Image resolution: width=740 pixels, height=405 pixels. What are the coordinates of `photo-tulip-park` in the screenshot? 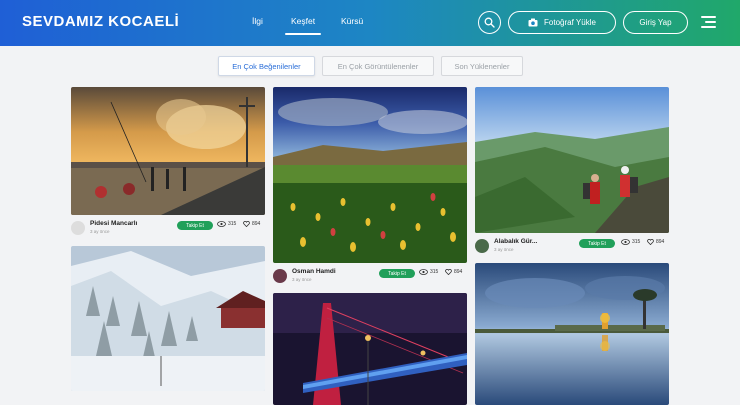 It's located at (370, 175).